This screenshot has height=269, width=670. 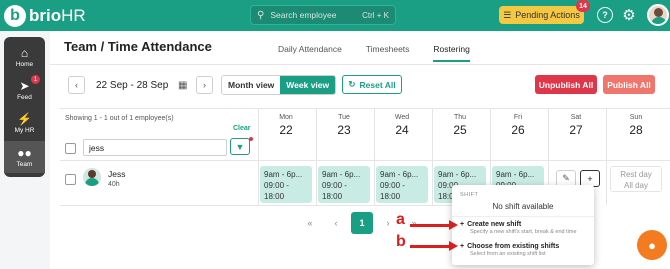 I want to click on sidebar-item-myhr: ⚡ My HR, so click(x=24, y=123).